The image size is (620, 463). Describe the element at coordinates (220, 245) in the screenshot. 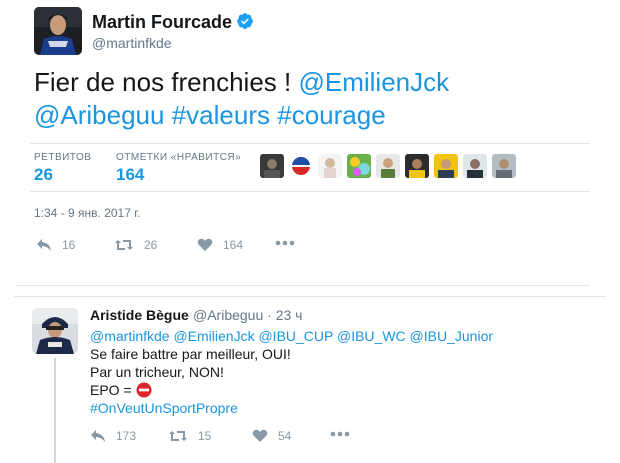

I see `like-button: 164` at that location.